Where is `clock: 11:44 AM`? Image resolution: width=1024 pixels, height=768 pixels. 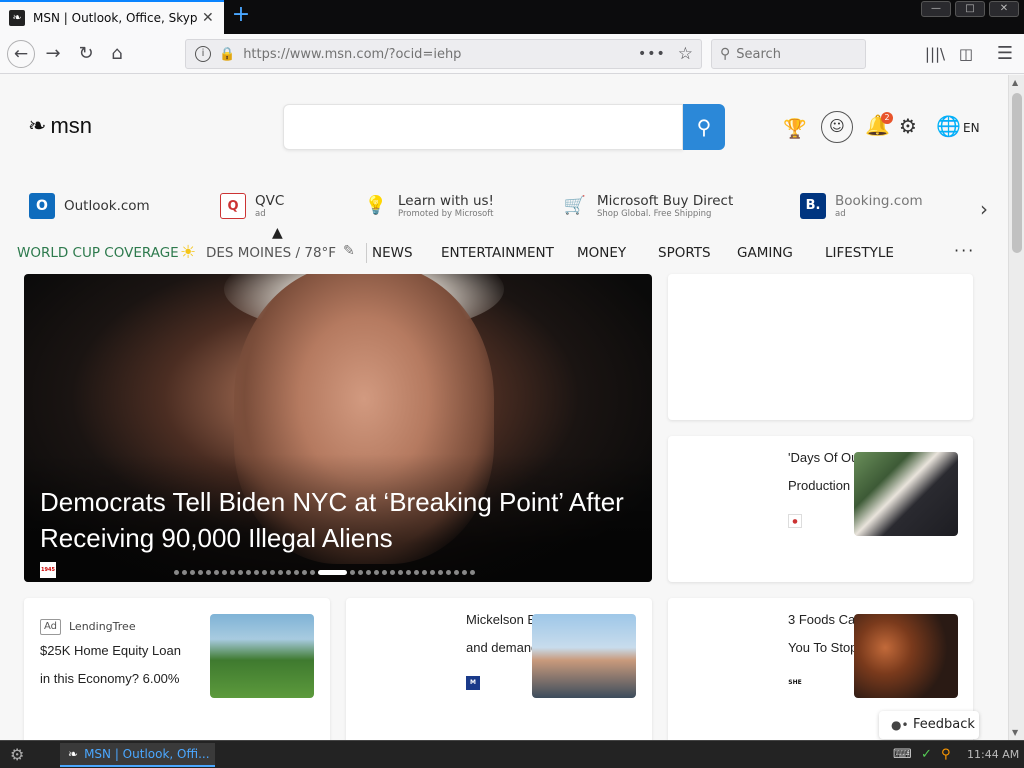
clock: 11:44 AM is located at coordinates (993, 754).